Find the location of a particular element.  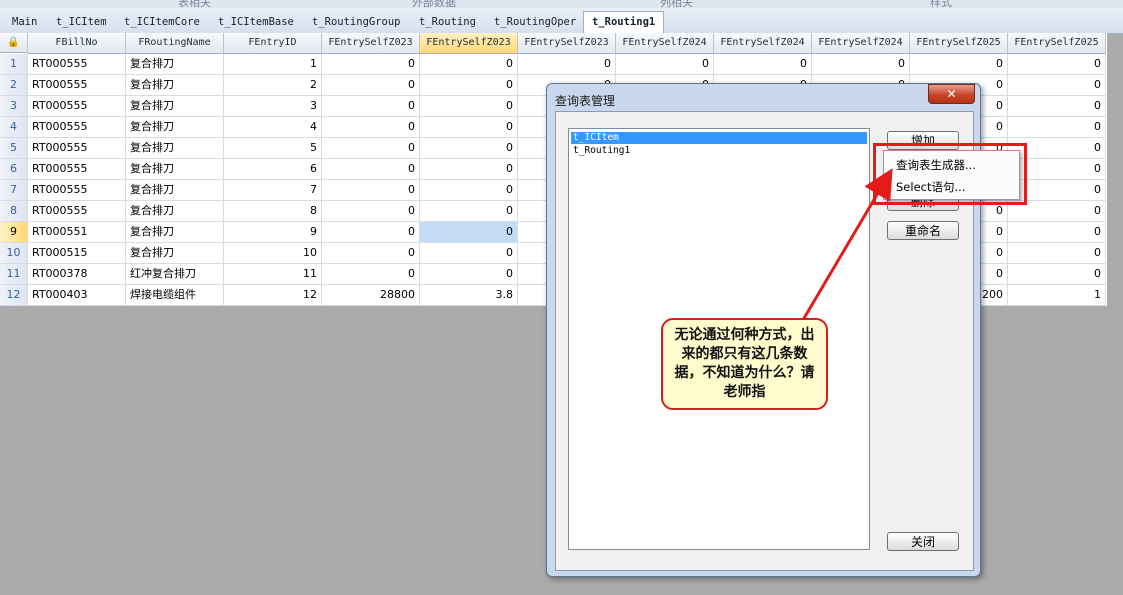

annotation-callout: 无论通过何种方式，出来的都只有这几条数据，不知道为什么？请老师指 is located at coordinates (744, 364).